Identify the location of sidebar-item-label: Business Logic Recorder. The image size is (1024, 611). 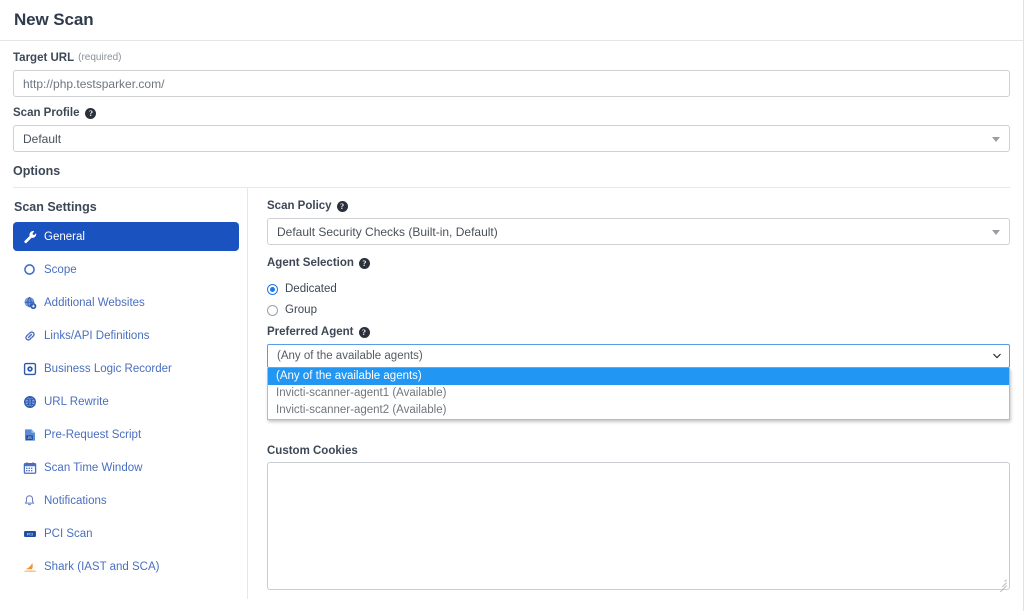
(108, 368).